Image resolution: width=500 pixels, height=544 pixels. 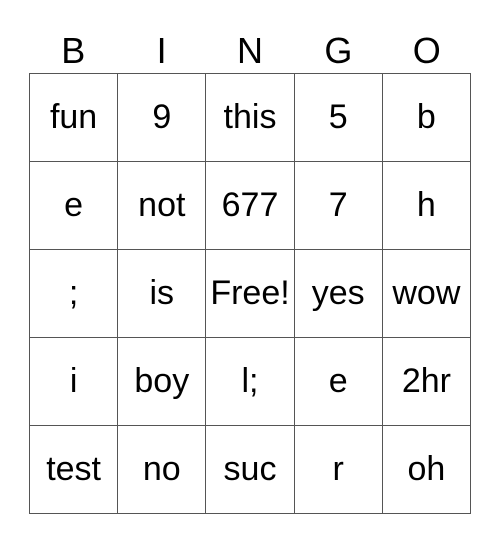 I want to click on bingo-cell: r, so click(x=338, y=470).